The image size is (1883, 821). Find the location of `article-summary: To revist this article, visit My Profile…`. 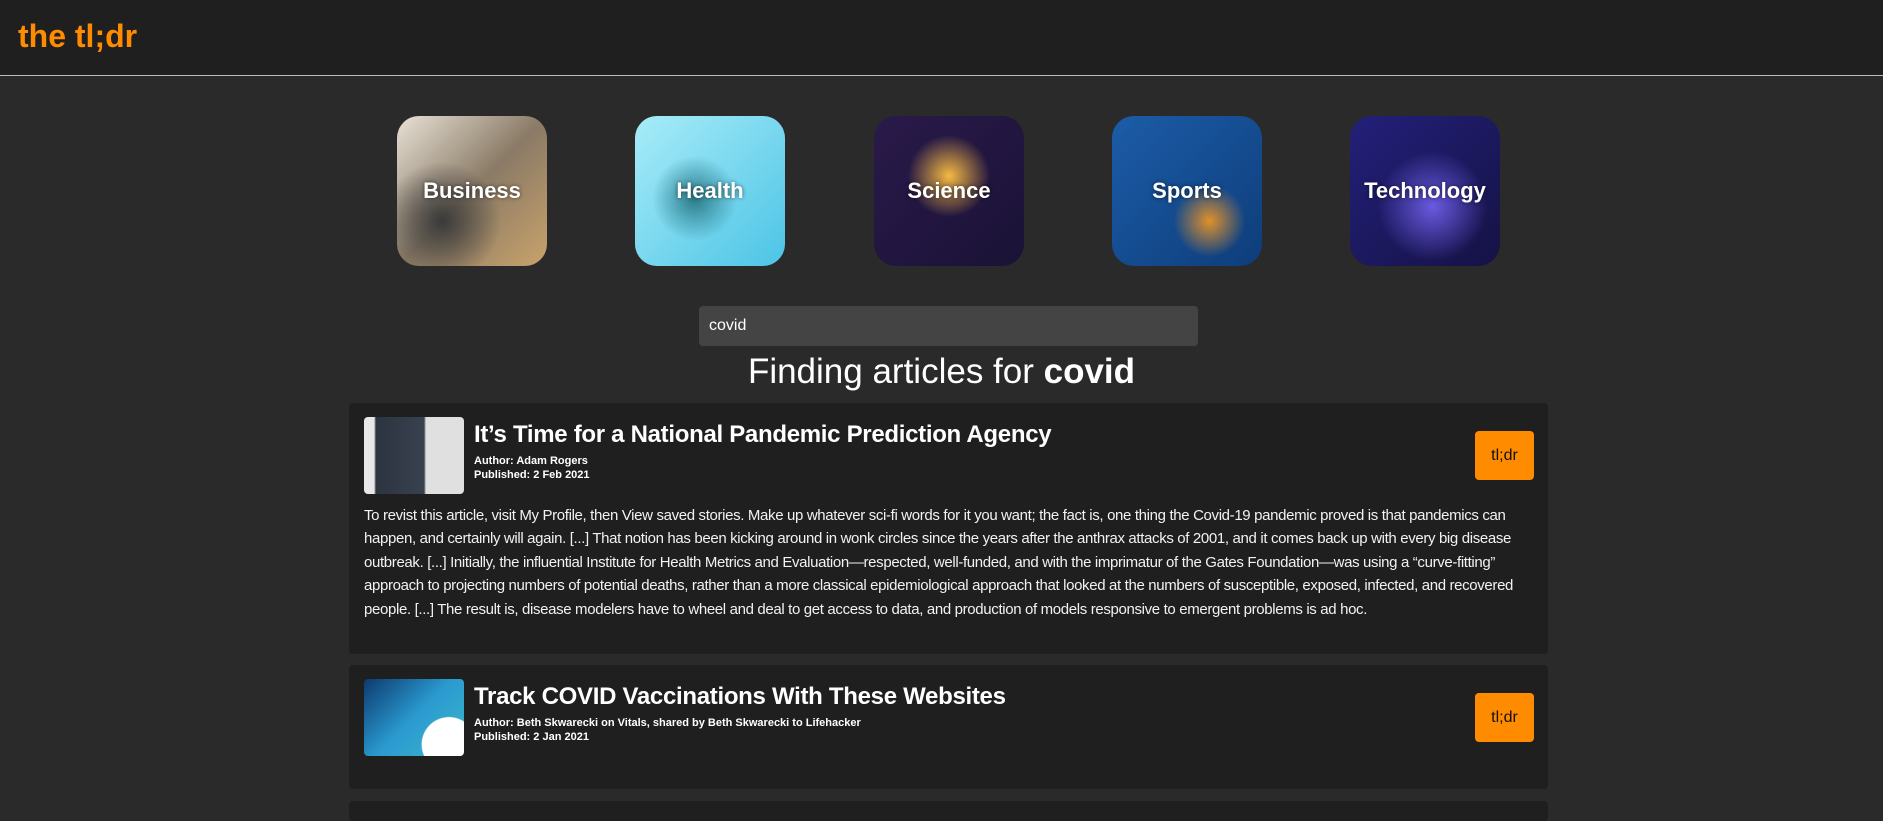

article-summary: To revist this article, visit My Profile… is located at coordinates (939, 562).